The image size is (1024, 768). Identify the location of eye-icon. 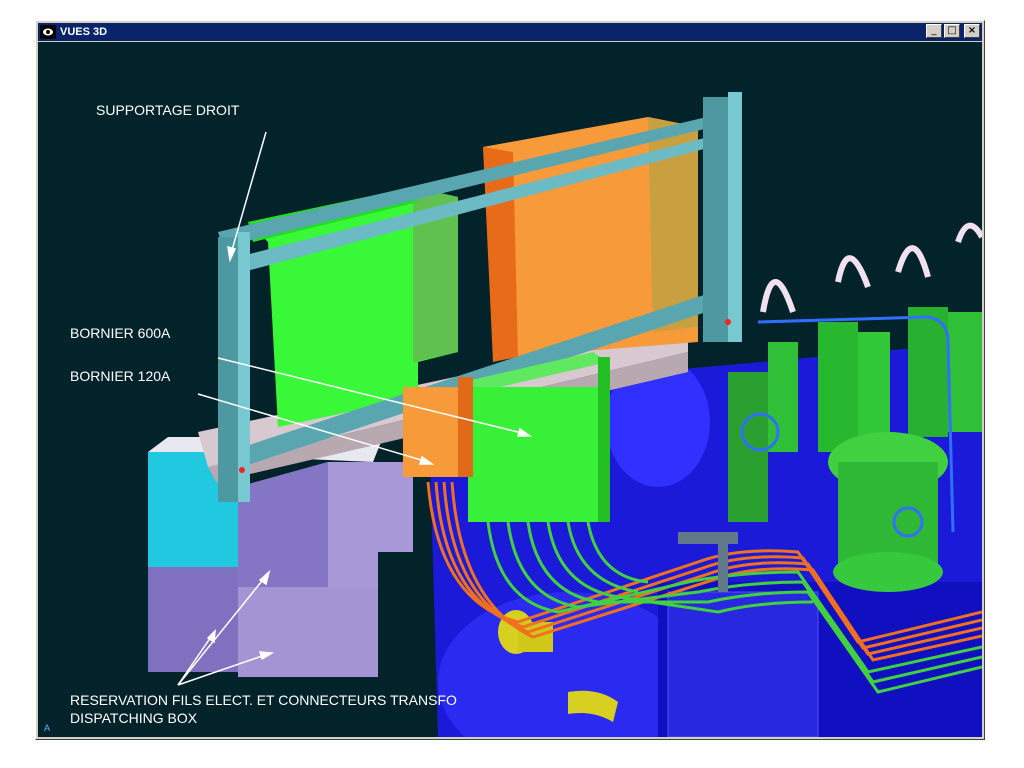
(48, 32).